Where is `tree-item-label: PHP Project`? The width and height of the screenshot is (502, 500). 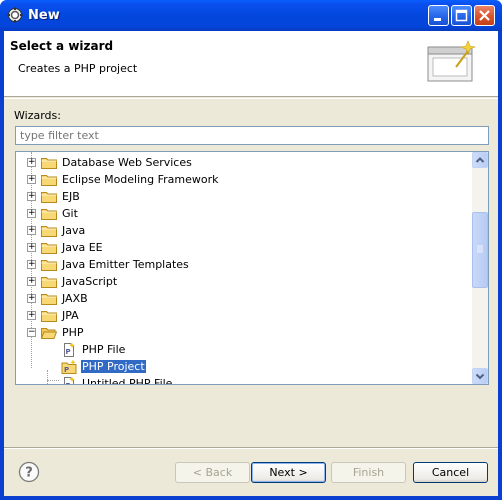
tree-item-label: PHP Project is located at coordinates (113, 366).